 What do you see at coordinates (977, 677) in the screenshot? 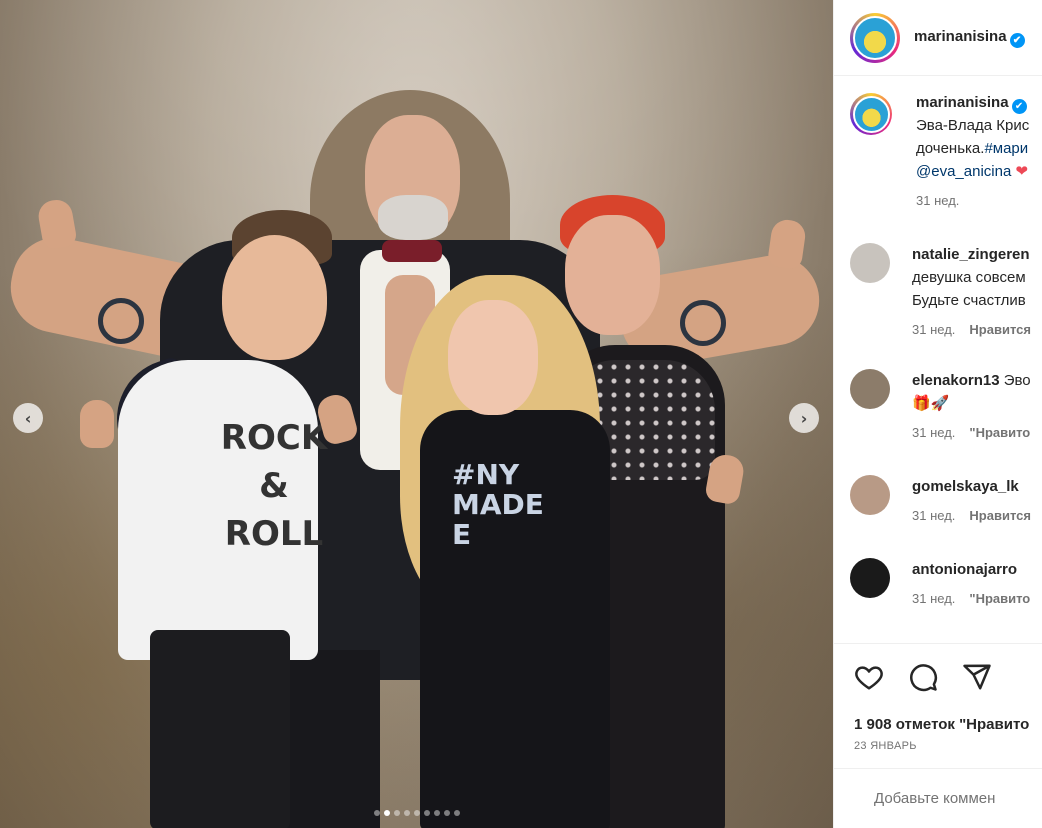
I see `share-icon` at bounding box center [977, 677].